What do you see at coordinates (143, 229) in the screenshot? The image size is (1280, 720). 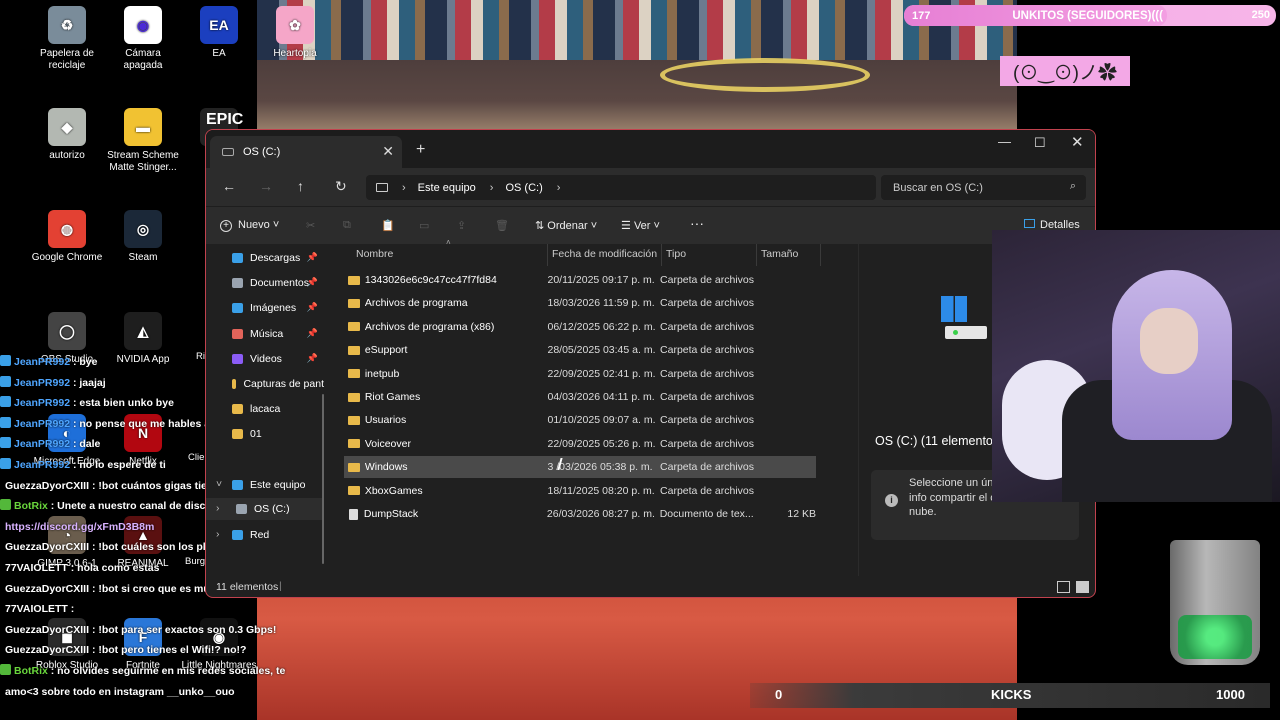 I see `steam-icon: ◎` at bounding box center [143, 229].